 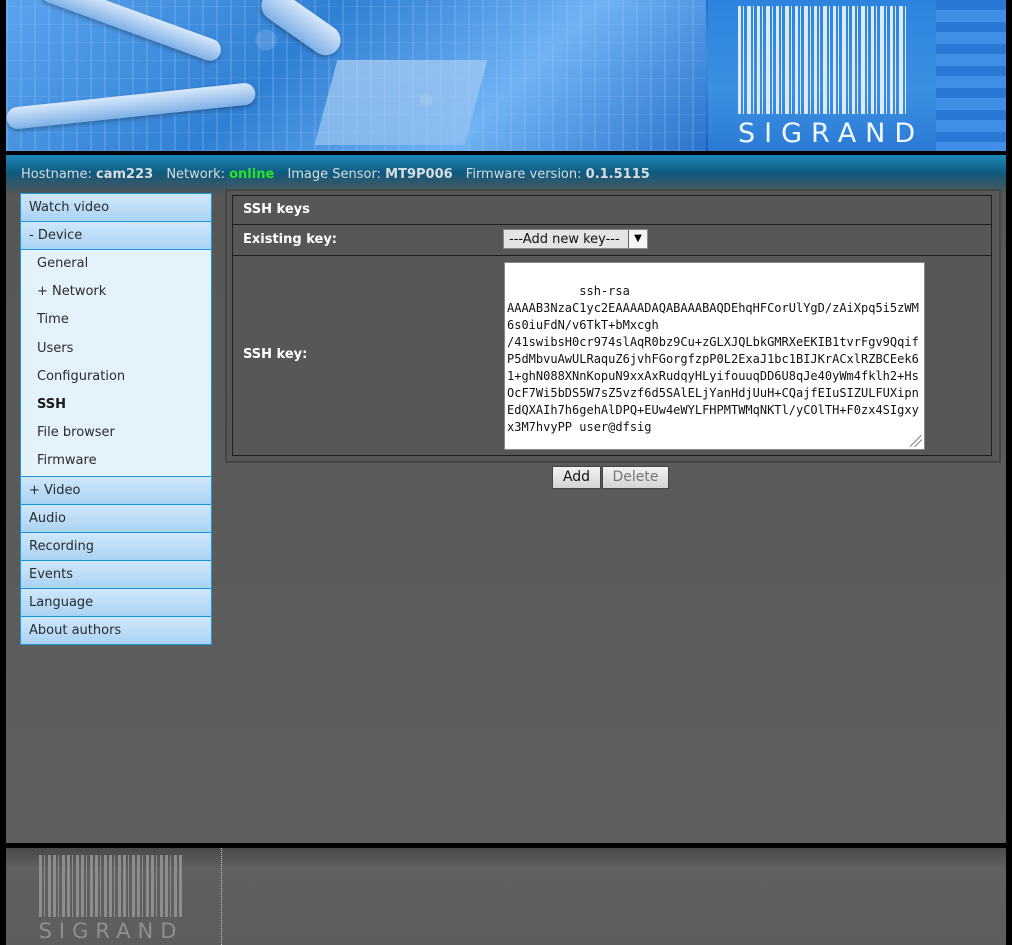 I want to click on hostname-label: Hostname:, so click(x=56, y=174).